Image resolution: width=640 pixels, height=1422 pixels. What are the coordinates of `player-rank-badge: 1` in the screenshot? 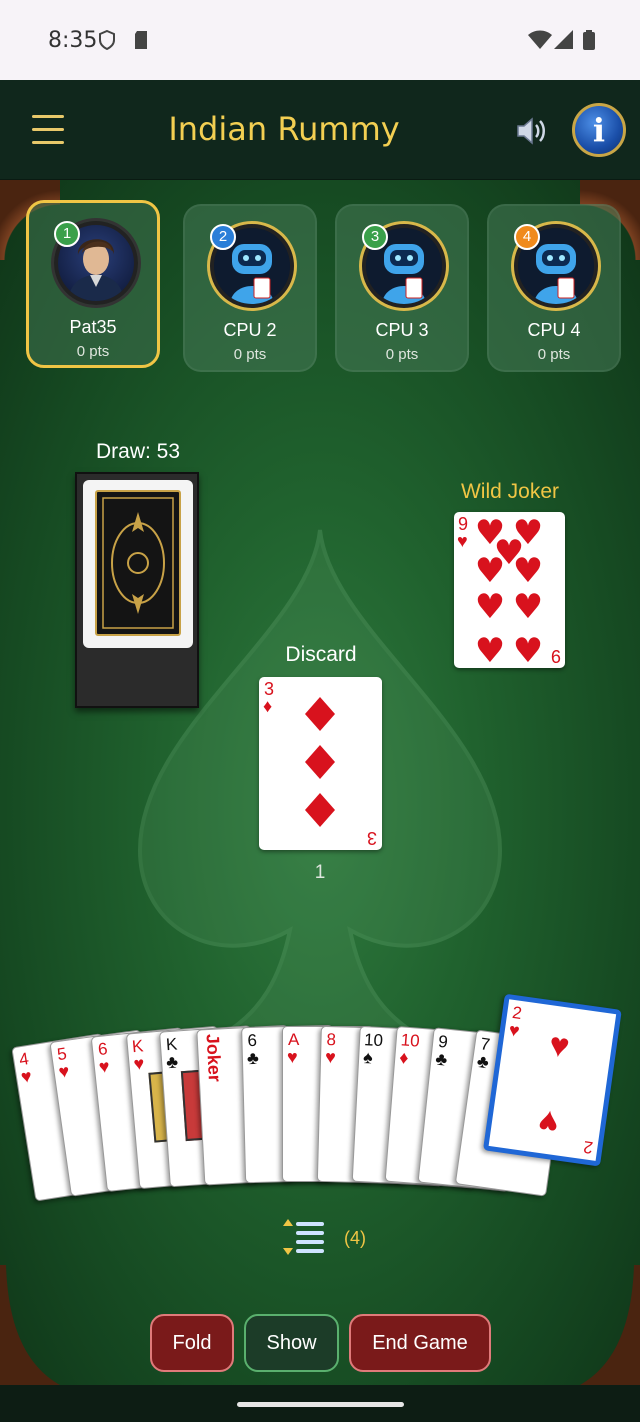 It's located at (67, 234).